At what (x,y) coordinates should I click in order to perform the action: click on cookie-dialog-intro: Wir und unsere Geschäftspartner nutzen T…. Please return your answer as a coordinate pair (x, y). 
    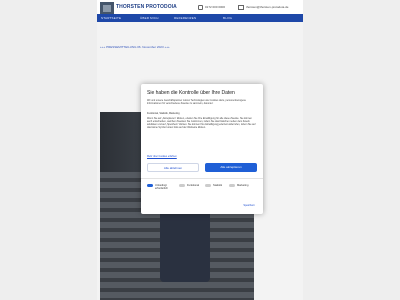
    Looking at the image, I should click on (196, 102).